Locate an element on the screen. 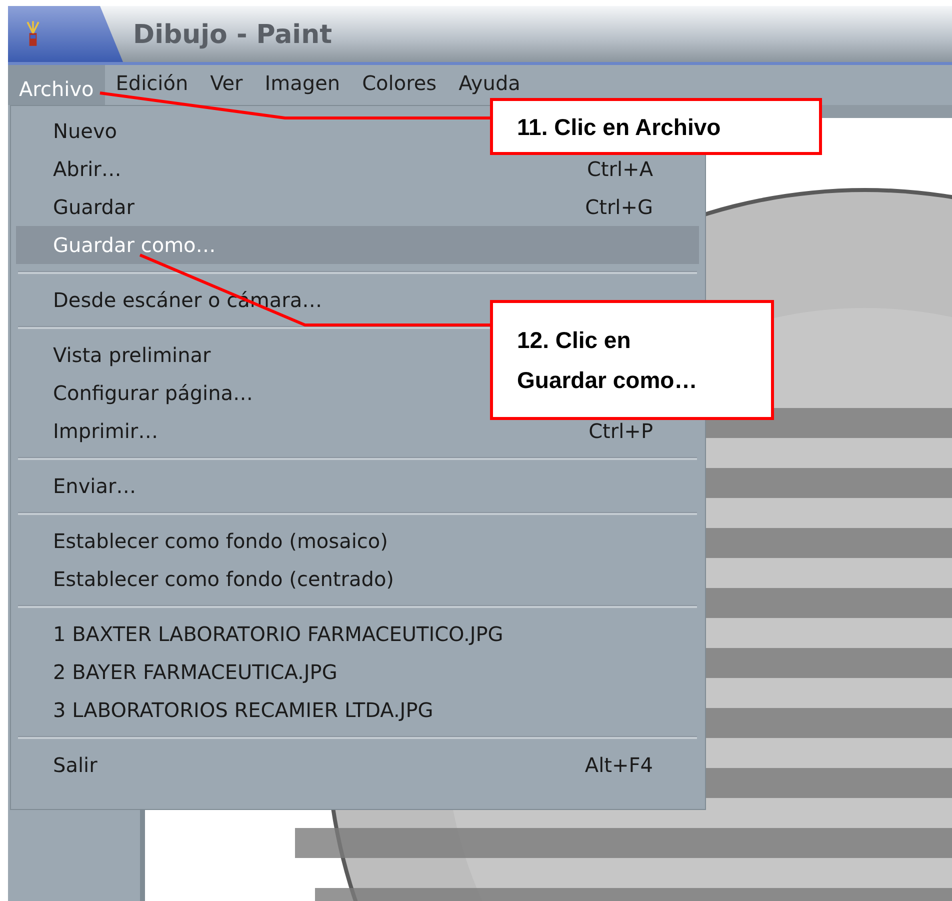 Image resolution: width=952 pixels, height=901 pixels. menu-entry: 2 BAYER FARMACEUTICA.JPG is located at coordinates (181, 672).